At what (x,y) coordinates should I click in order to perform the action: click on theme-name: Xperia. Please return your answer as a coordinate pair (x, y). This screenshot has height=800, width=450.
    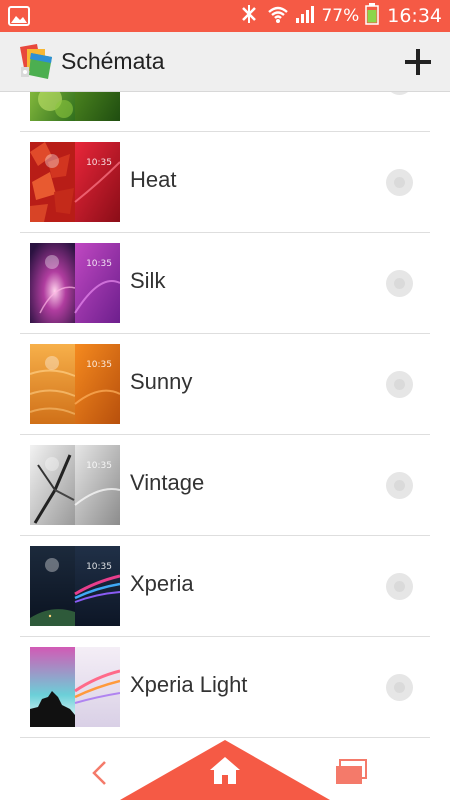
    Looking at the image, I should click on (162, 583).